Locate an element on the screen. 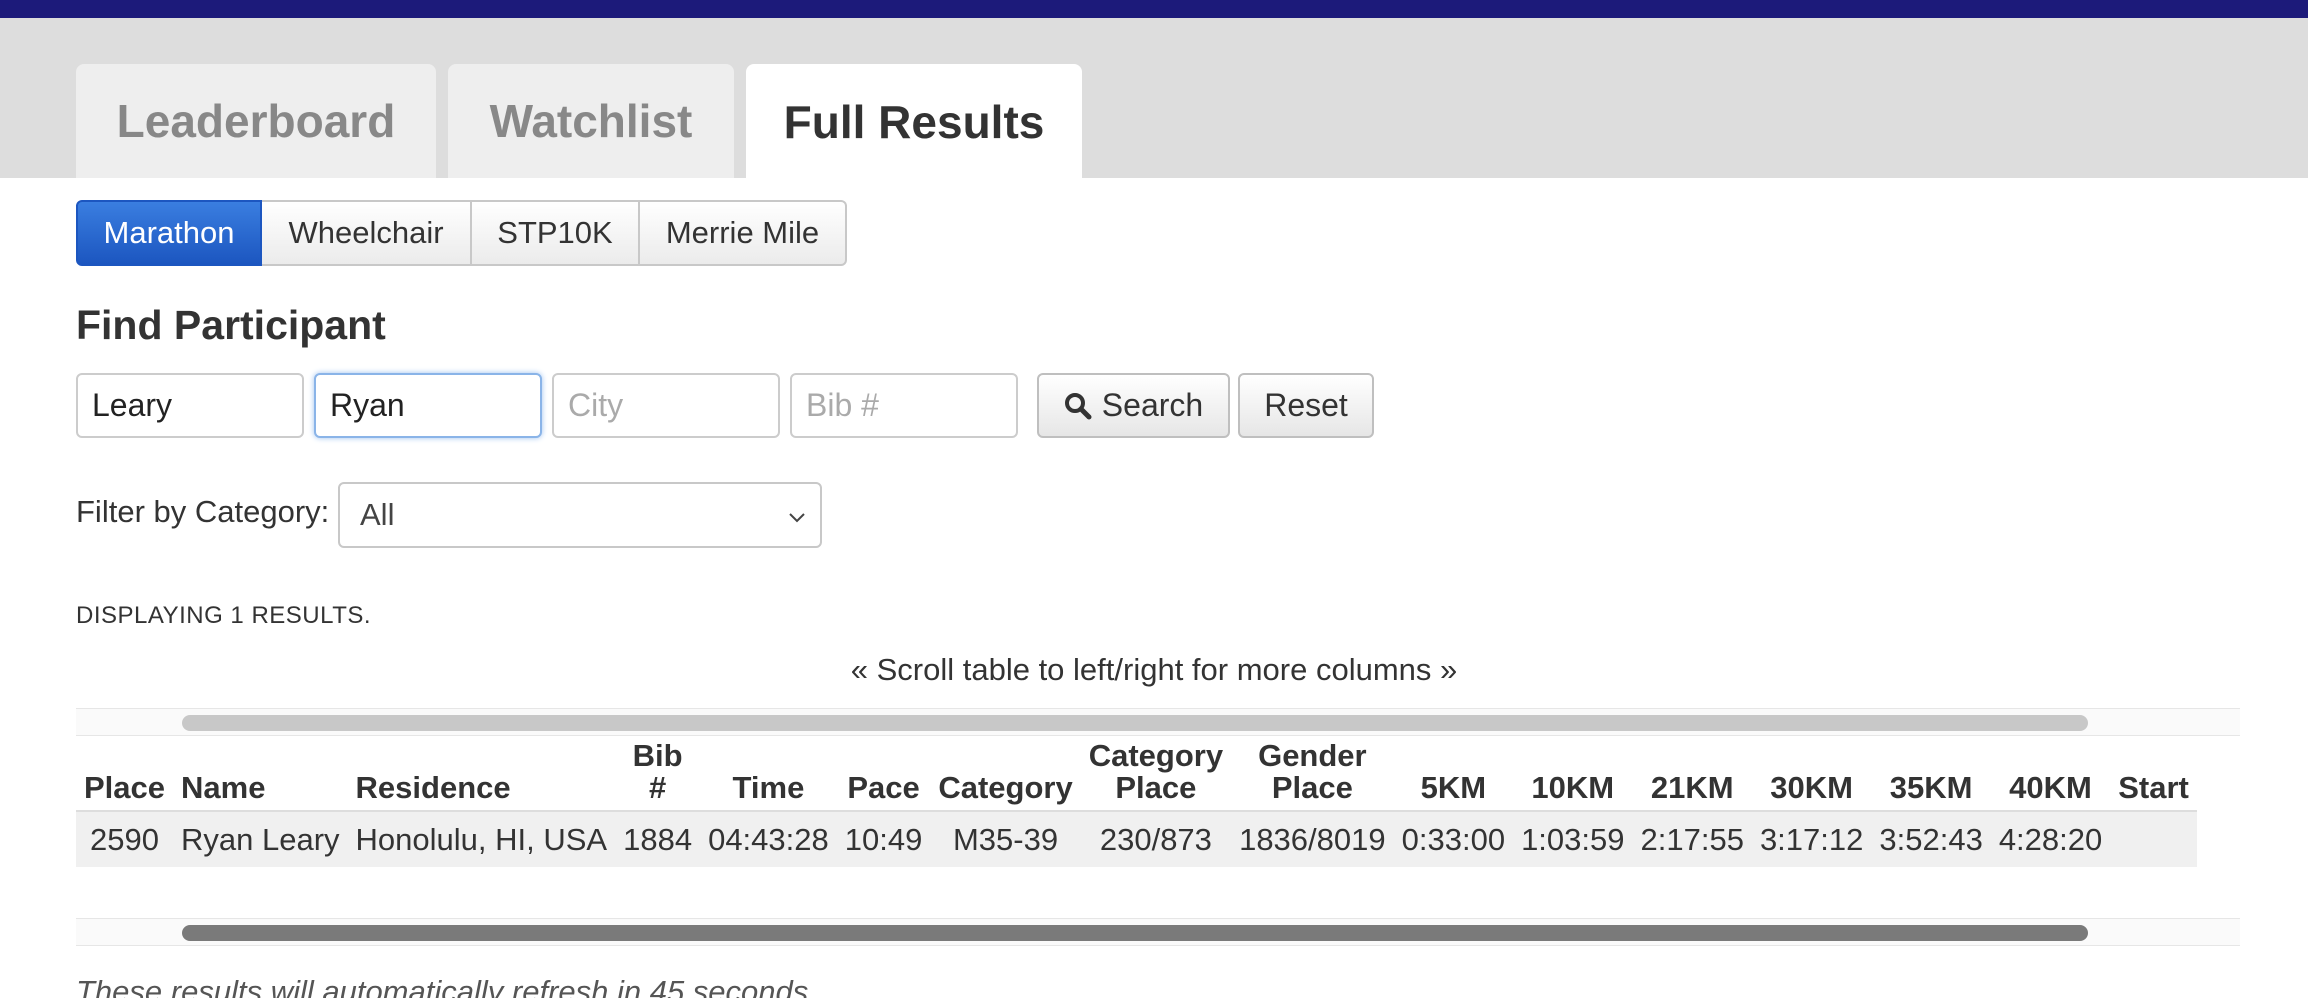 Image resolution: width=2308 pixels, height=998 pixels. city-input is located at coordinates (666, 405).